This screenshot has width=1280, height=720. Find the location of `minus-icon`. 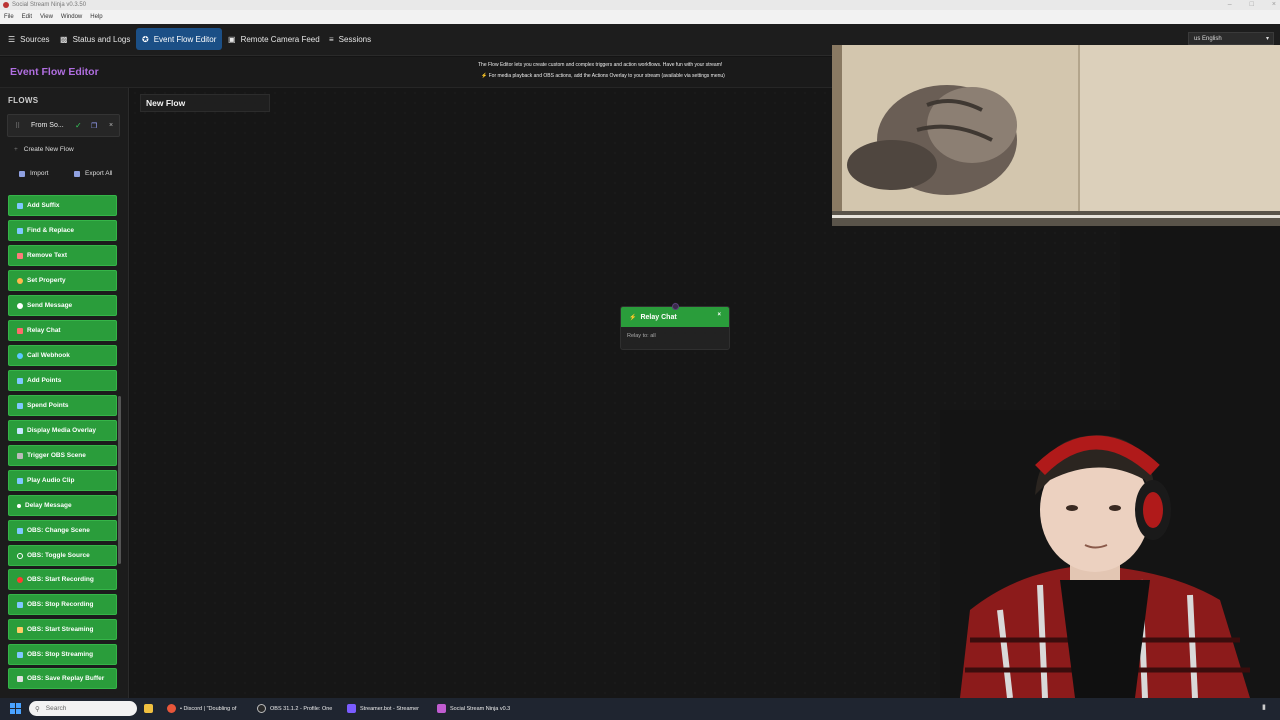

minus-icon is located at coordinates (20, 405).